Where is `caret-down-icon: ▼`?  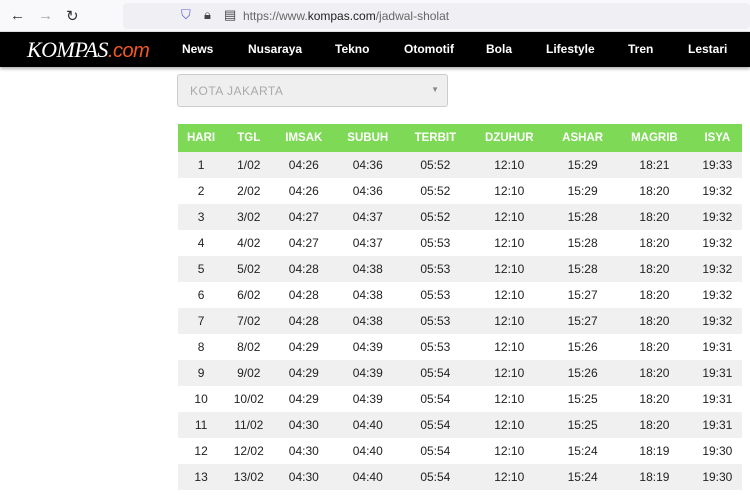 caret-down-icon: ▼ is located at coordinates (435, 89).